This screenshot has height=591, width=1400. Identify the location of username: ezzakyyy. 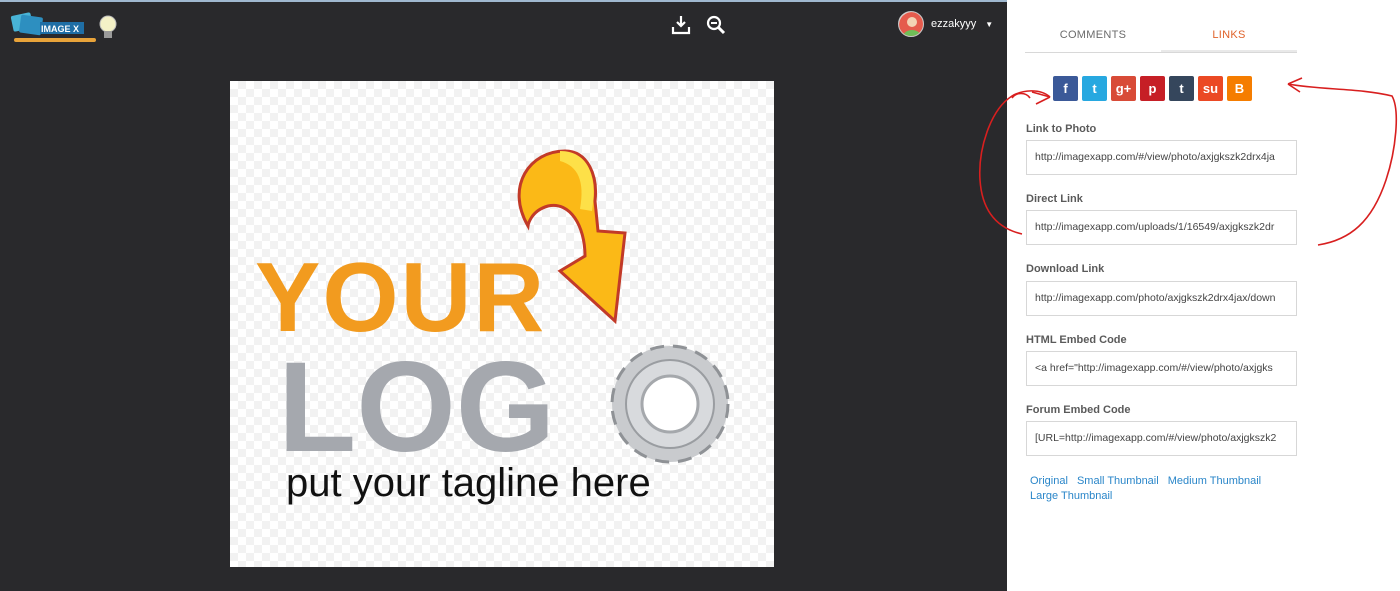
(954, 24).